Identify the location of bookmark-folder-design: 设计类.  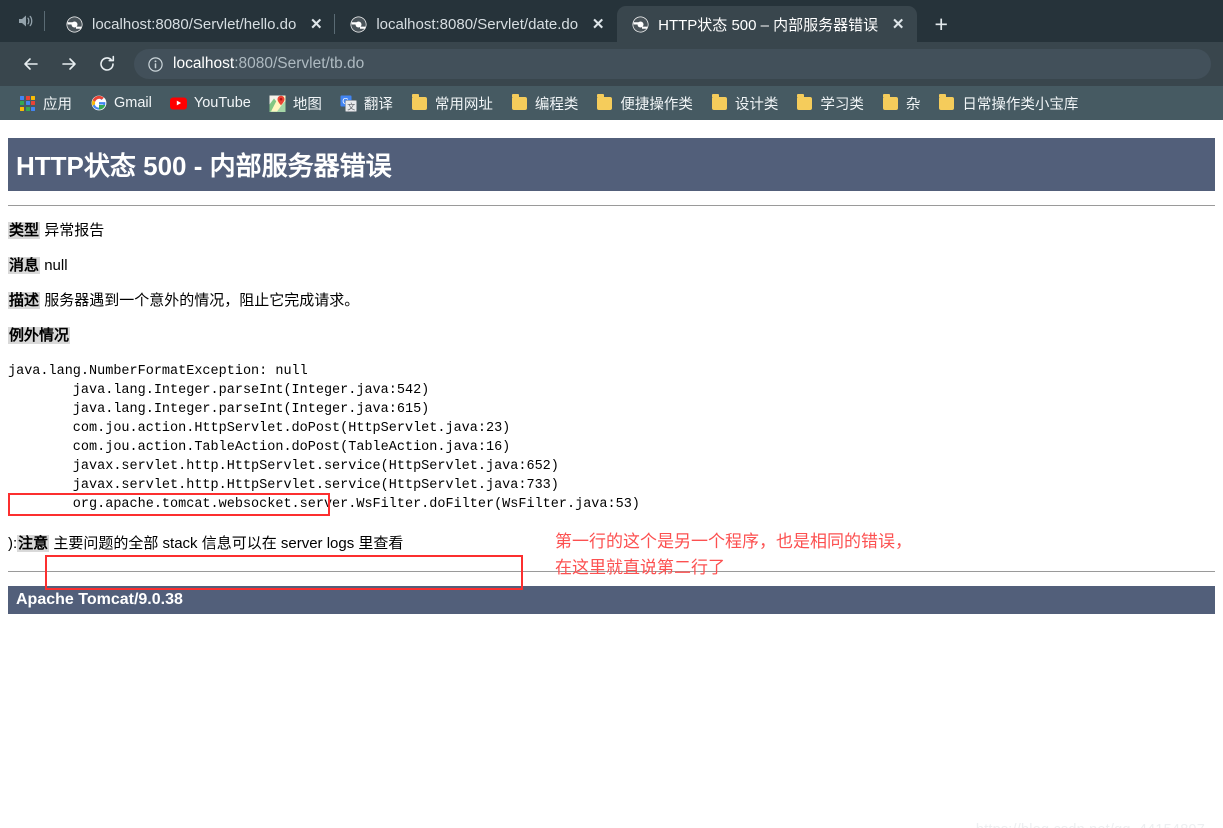
(745, 103).